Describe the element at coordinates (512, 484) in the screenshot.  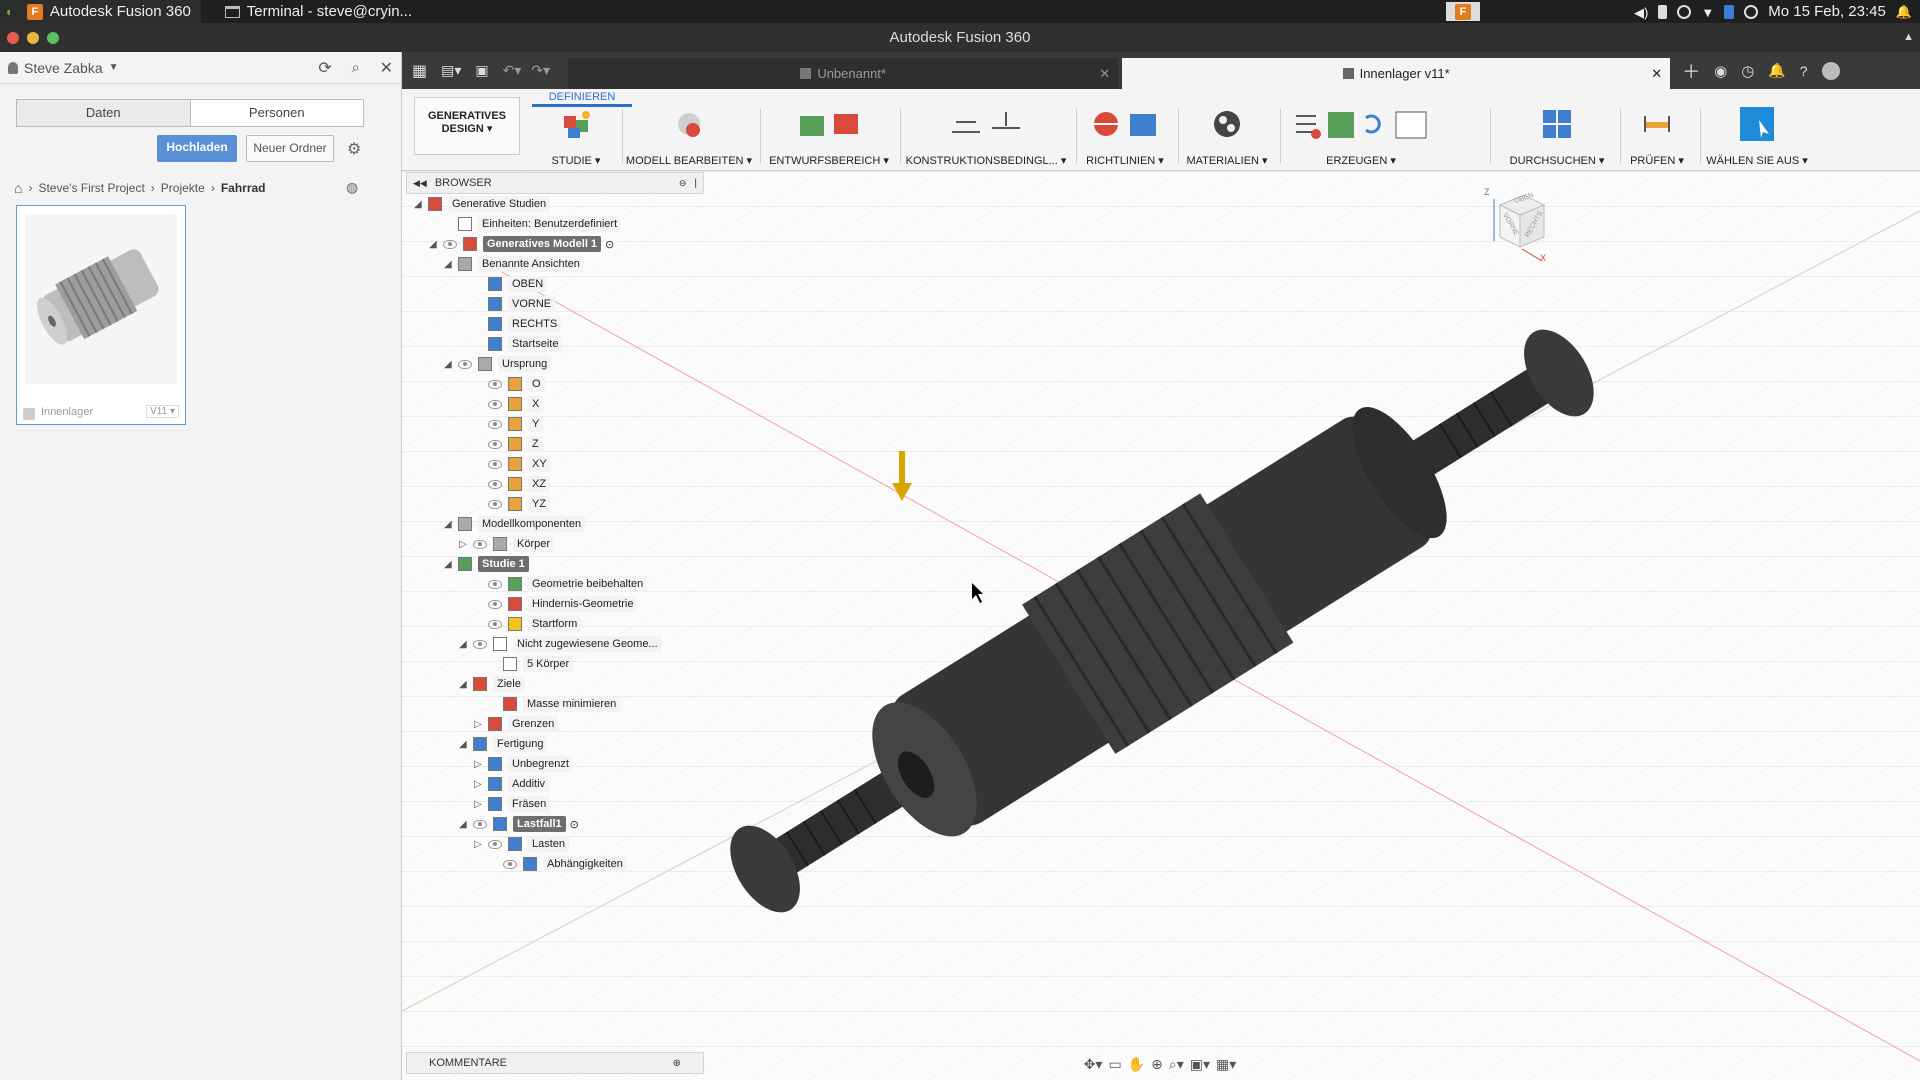
I see `tree-plane-xz: XZ` at that location.